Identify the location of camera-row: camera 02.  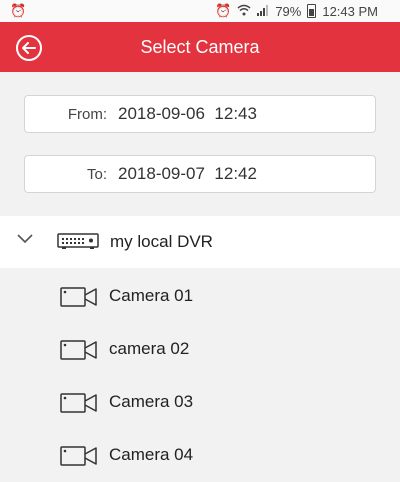
(200, 349).